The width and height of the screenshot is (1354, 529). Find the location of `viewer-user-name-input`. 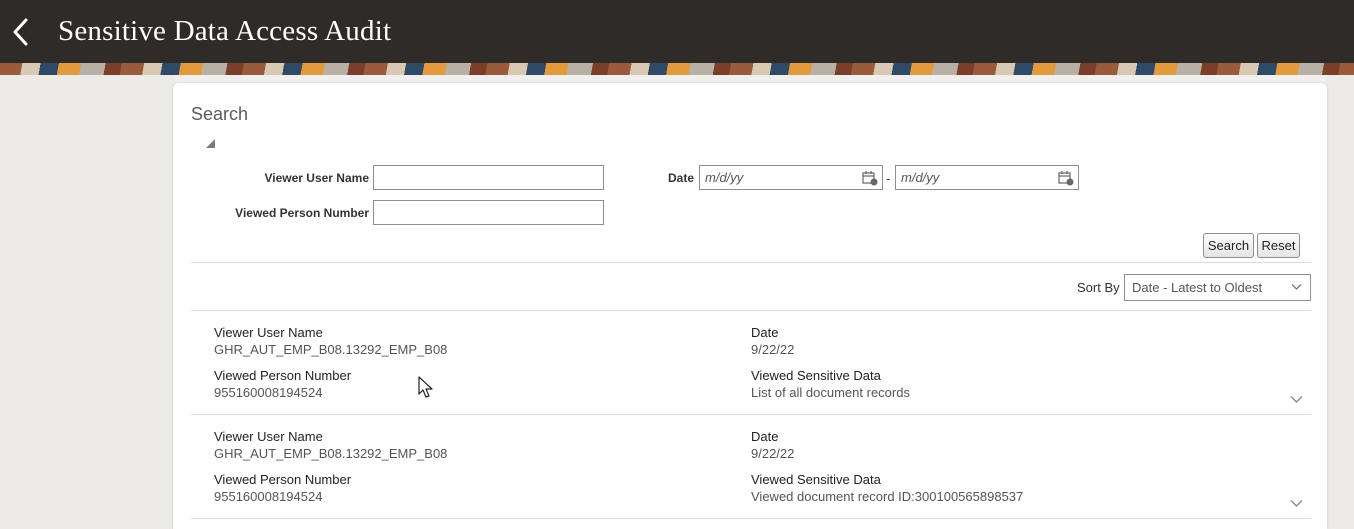

viewer-user-name-input is located at coordinates (488, 177).